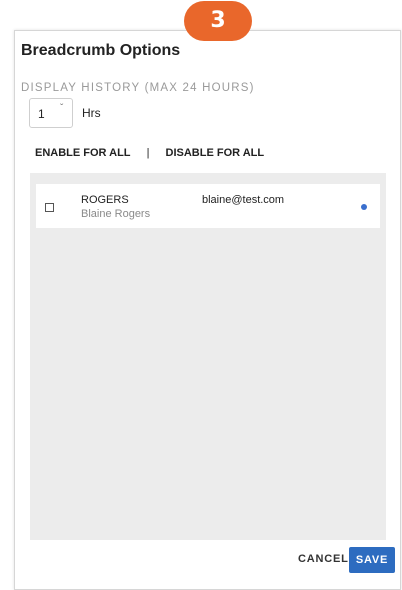 The width and height of the screenshot is (402, 590). What do you see at coordinates (243, 200) in the screenshot?
I see `user-email: blaine@test.com` at bounding box center [243, 200].